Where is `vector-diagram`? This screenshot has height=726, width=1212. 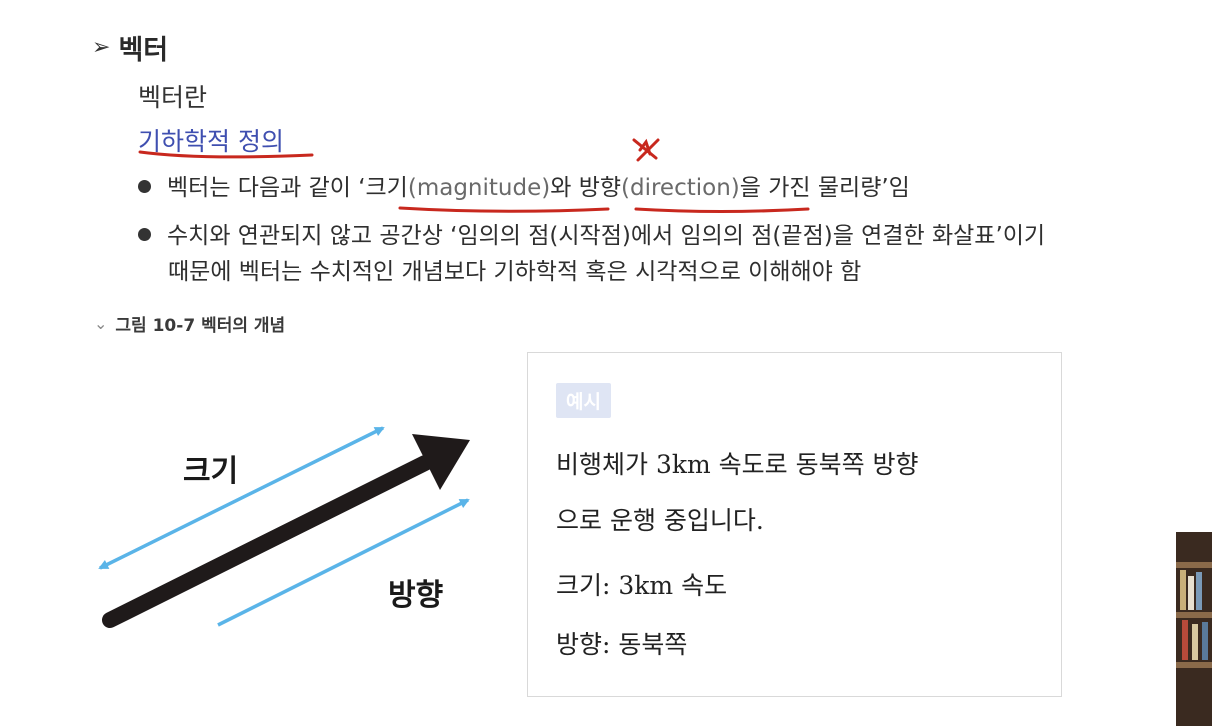
vector-diagram is located at coordinates (284, 527).